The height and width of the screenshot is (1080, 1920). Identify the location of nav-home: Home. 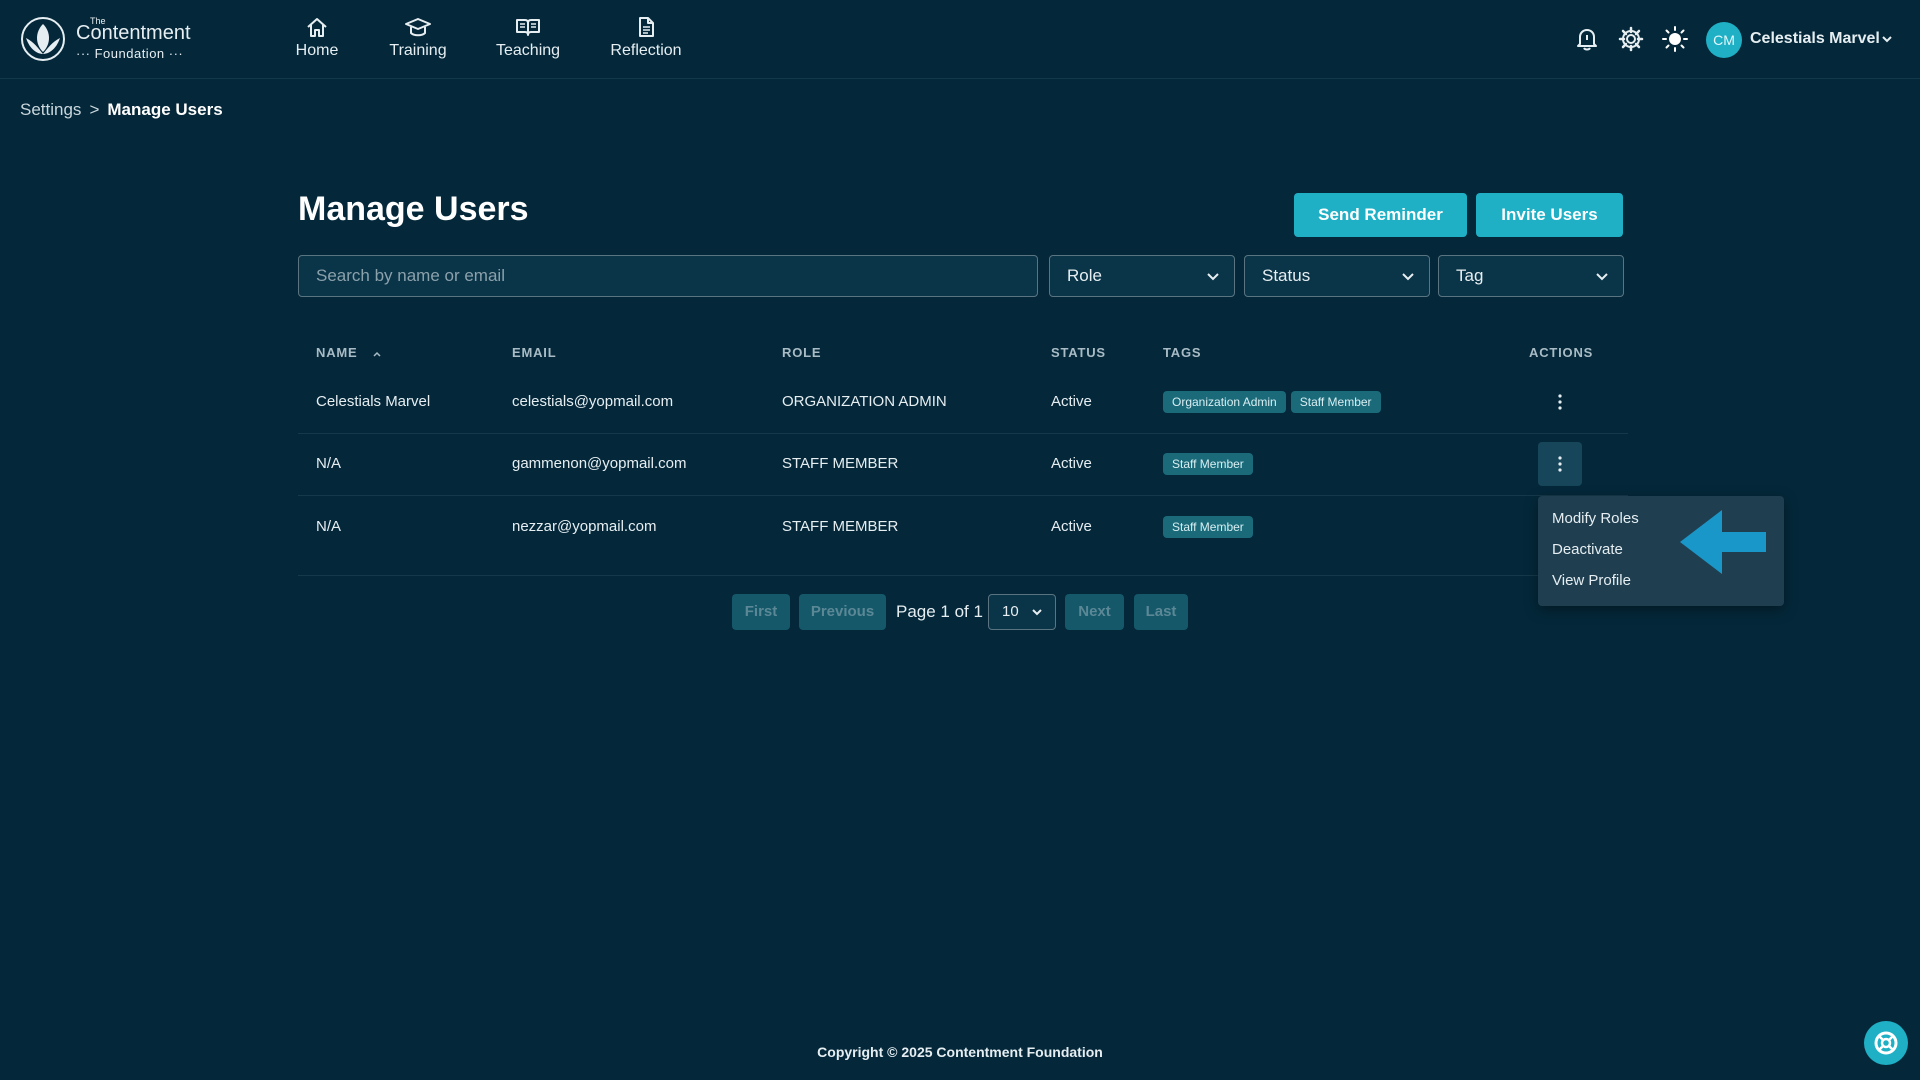
(317, 41).